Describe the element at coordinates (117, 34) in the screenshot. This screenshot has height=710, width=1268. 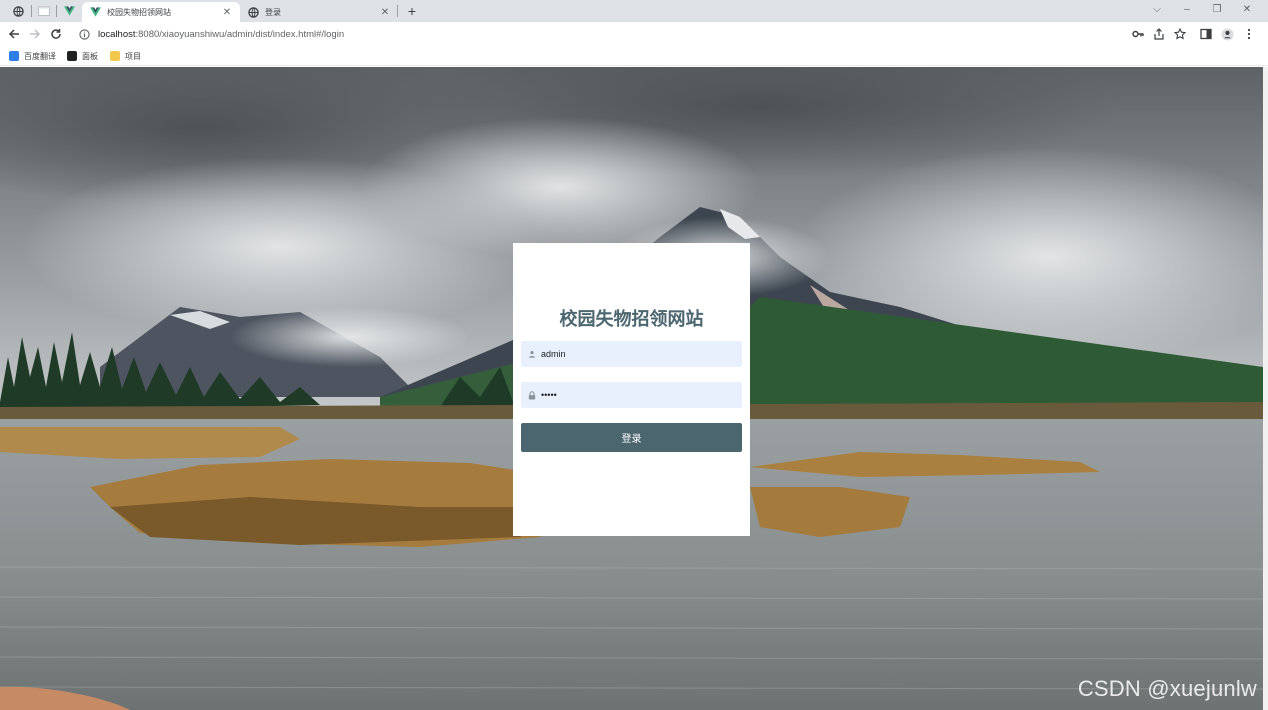
I see `url-host: localhost` at that location.